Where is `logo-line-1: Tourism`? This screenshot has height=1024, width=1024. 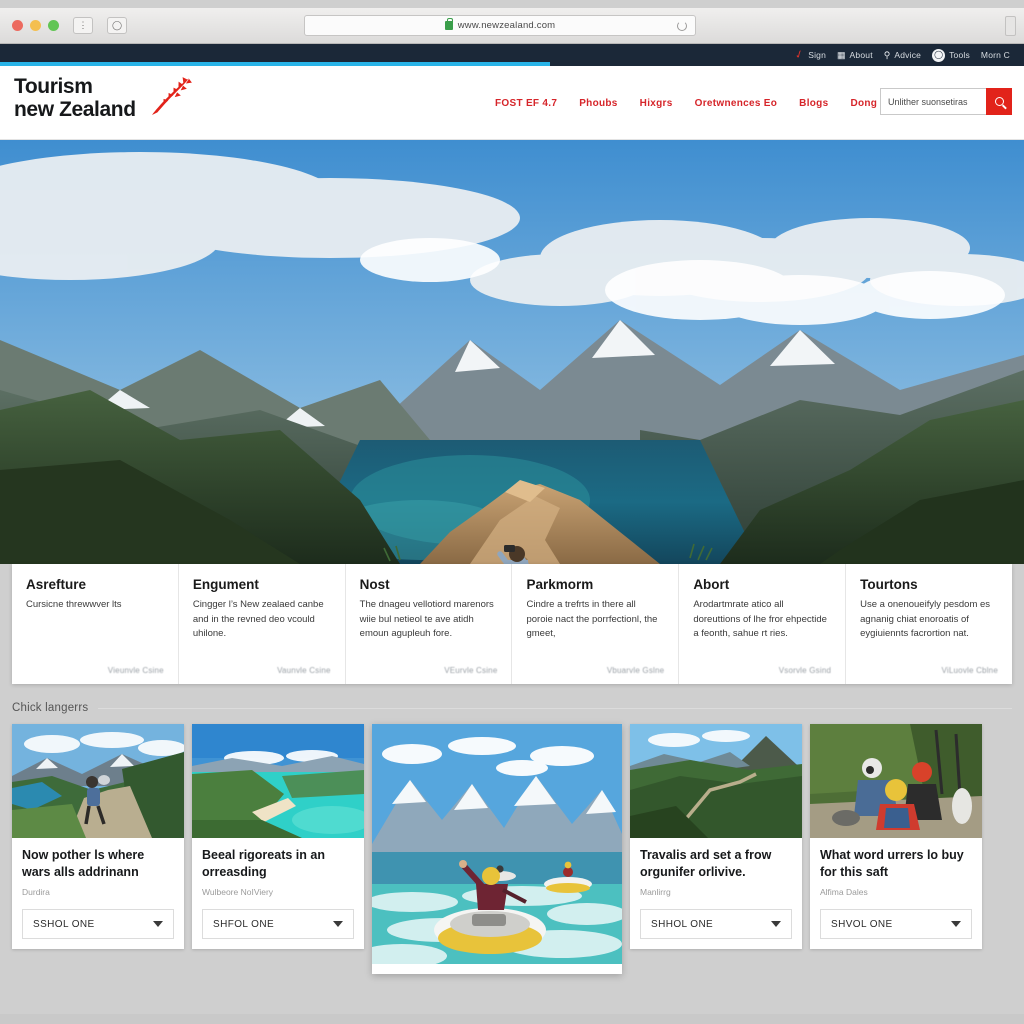 logo-line-1: Tourism is located at coordinates (53, 86).